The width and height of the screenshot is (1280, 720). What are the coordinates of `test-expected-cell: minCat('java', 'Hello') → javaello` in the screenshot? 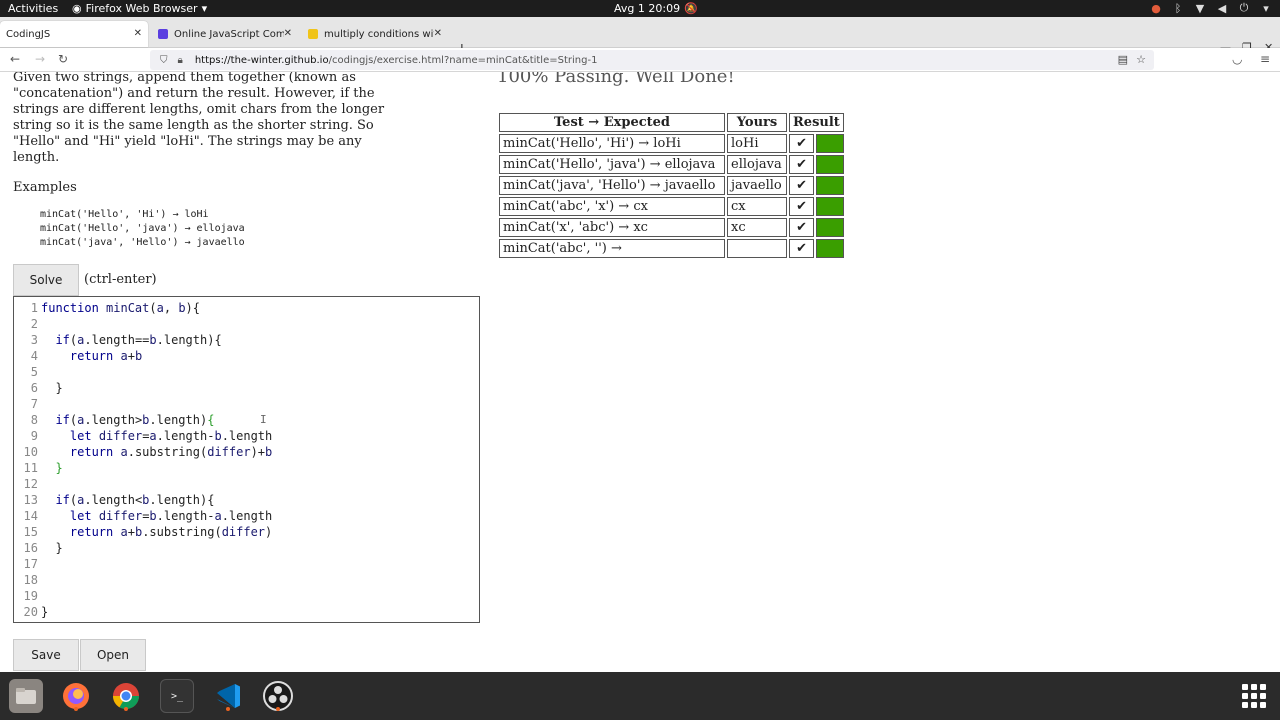 It's located at (612, 185).